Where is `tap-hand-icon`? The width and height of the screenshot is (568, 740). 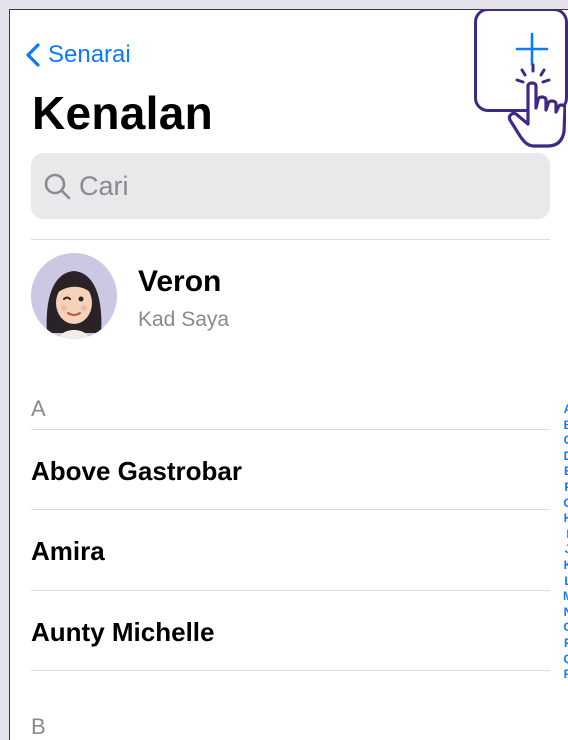
tap-hand-icon is located at coordinates (536, 105).